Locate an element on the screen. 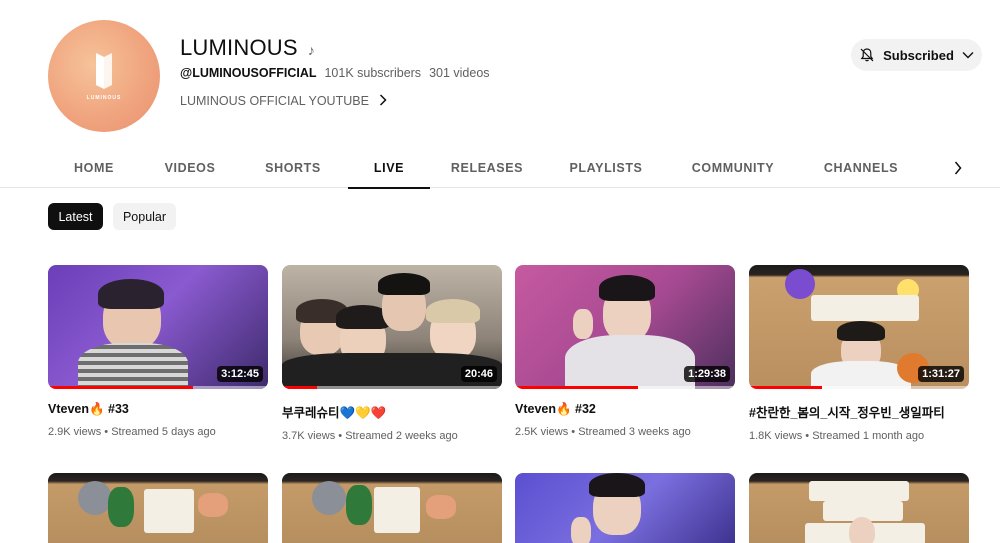  bell-off-icon is located at coordinates (867, 55).